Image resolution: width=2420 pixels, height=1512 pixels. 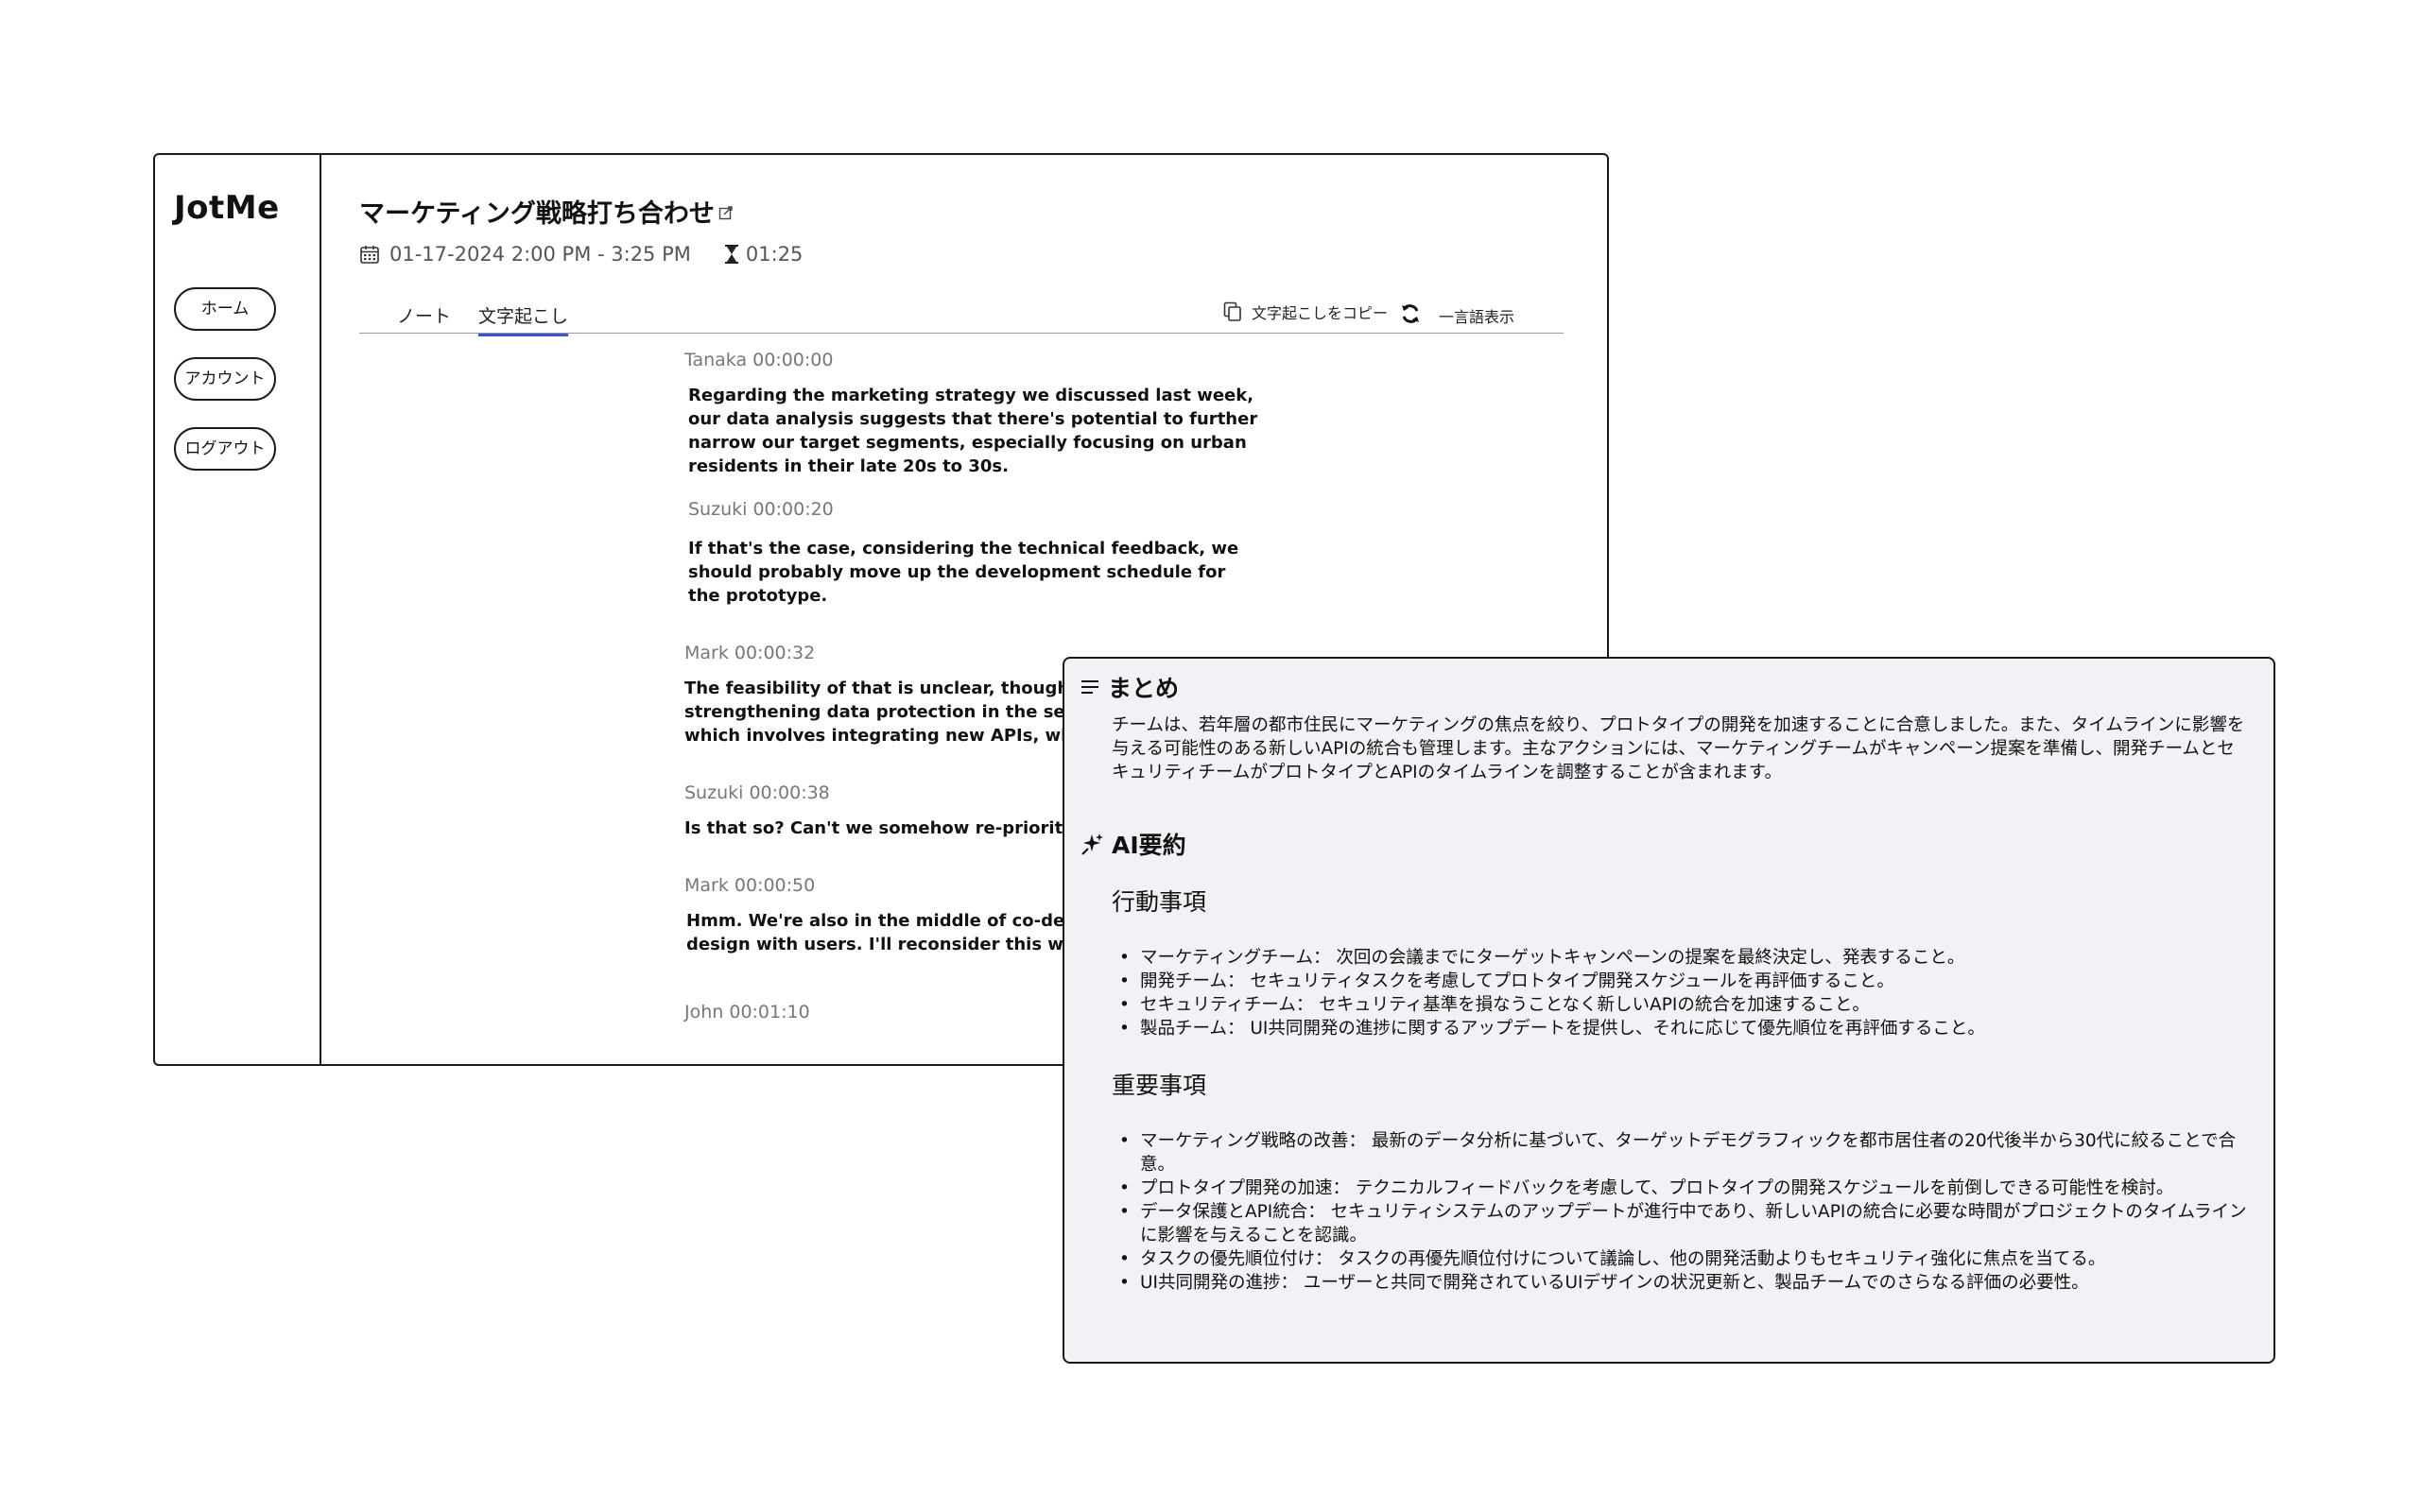 I want to click on meeting-meta: 01-17-2024 2:00 PM - 3:25 PM 01:25, so click(x=581, y=254).